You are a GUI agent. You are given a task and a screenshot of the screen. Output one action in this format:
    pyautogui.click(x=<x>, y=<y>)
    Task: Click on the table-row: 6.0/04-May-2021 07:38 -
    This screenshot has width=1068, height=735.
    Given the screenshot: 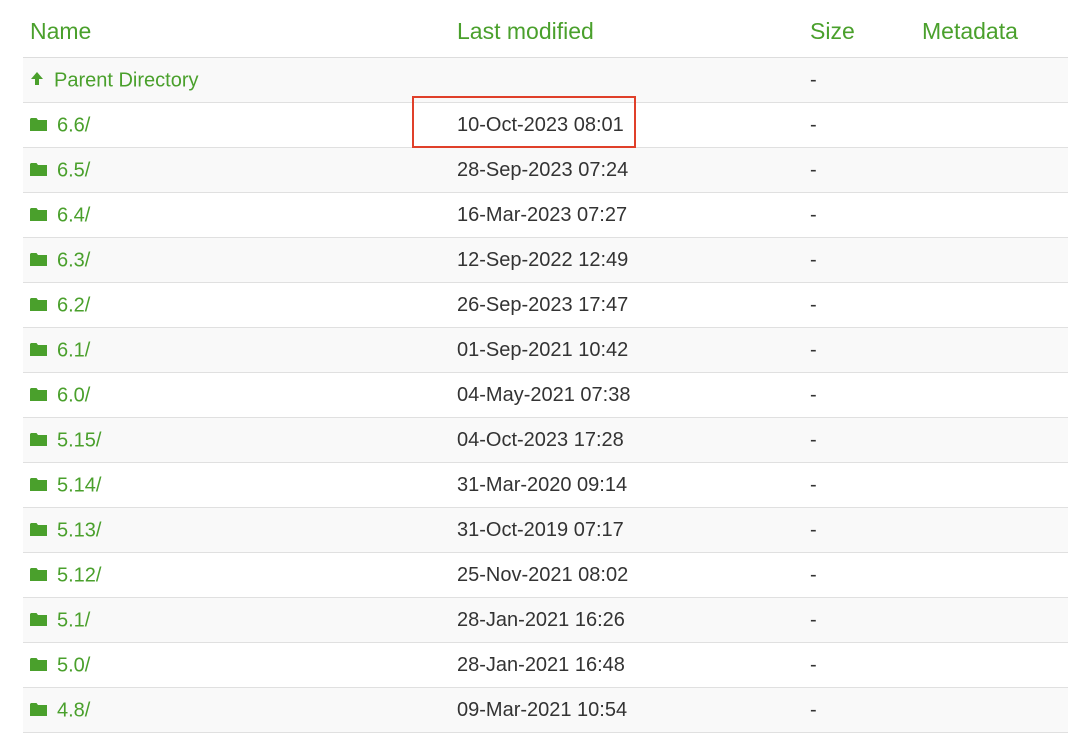 What is the action you would take?
    pyautogui.click(x=545, y=395)
    